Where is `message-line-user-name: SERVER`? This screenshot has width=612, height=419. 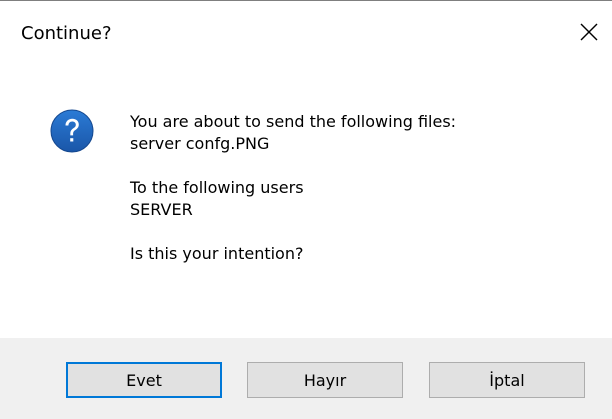 message-line-user-name: SERVER is located at coordinates (161, 209).